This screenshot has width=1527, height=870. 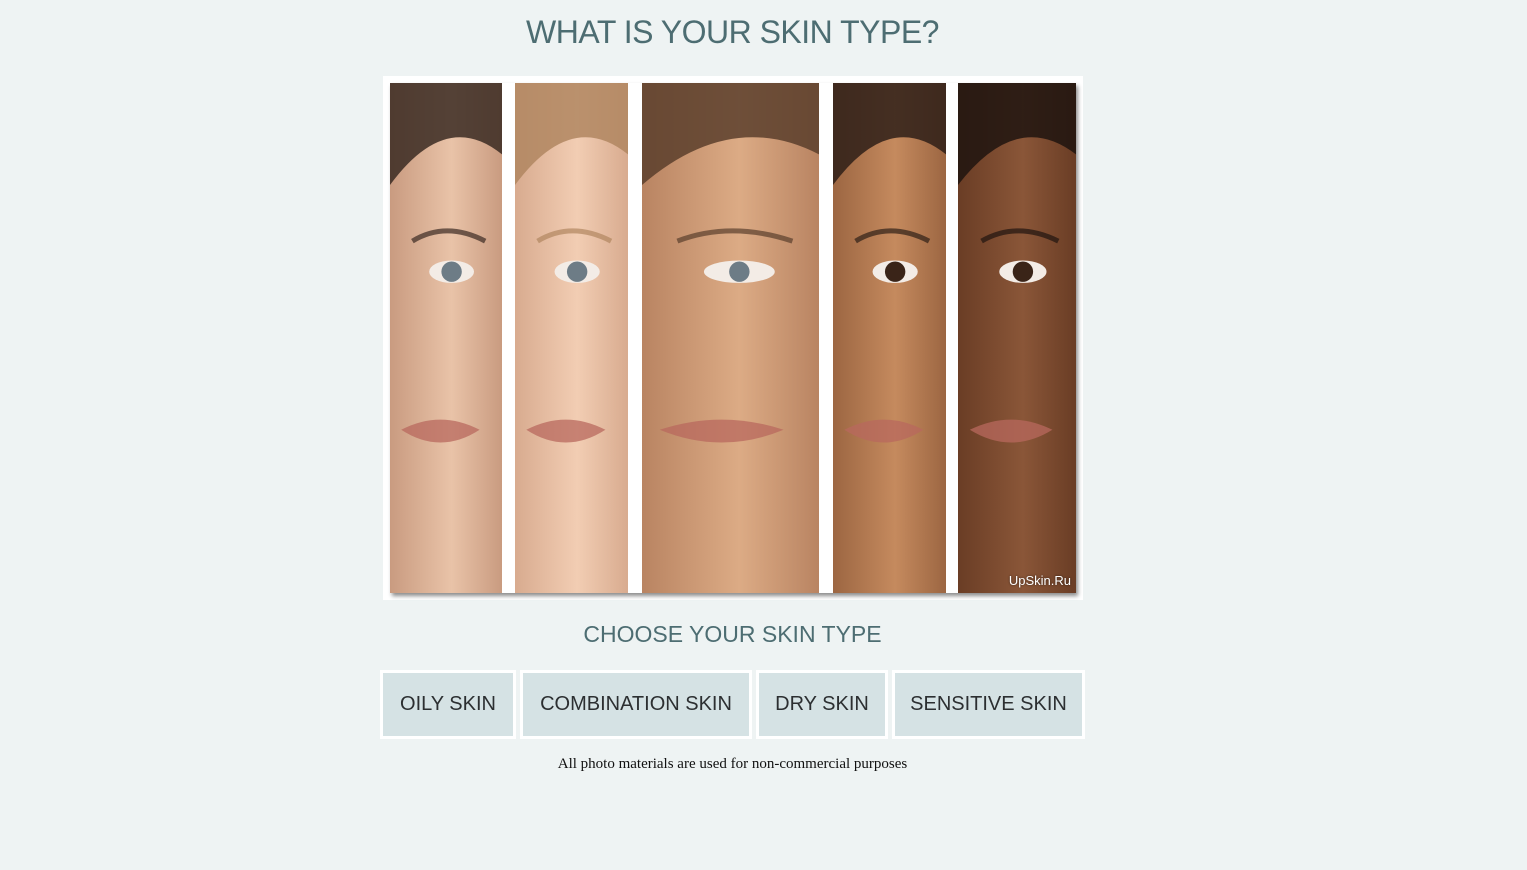 I want to click on photo-watermark: UpSkin.Ru, so click(x=1039, y=580).